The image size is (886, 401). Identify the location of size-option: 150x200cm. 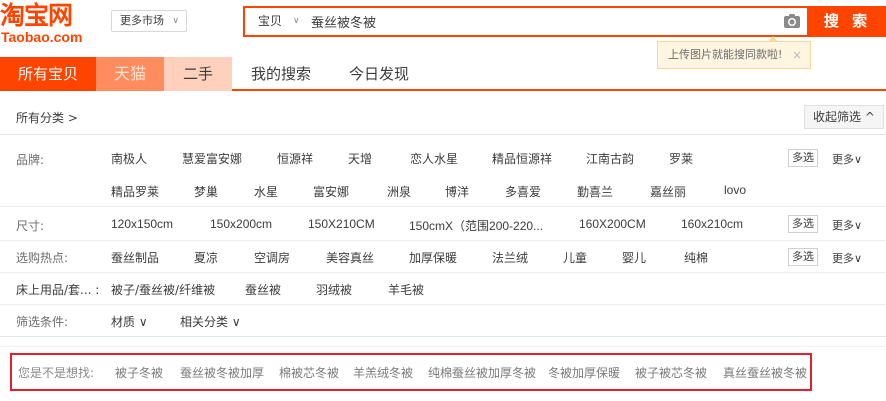
(241, 224).